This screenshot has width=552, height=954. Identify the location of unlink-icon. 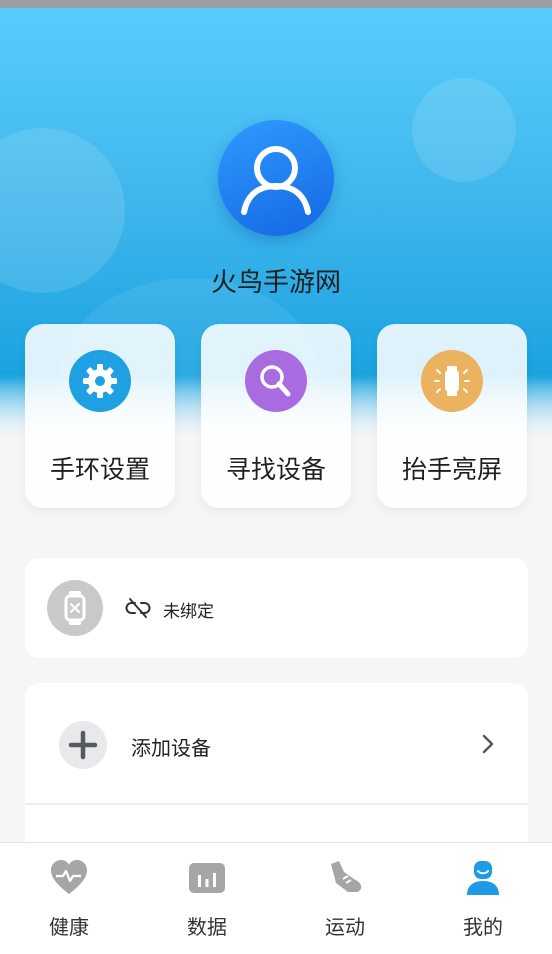
(138, 608).